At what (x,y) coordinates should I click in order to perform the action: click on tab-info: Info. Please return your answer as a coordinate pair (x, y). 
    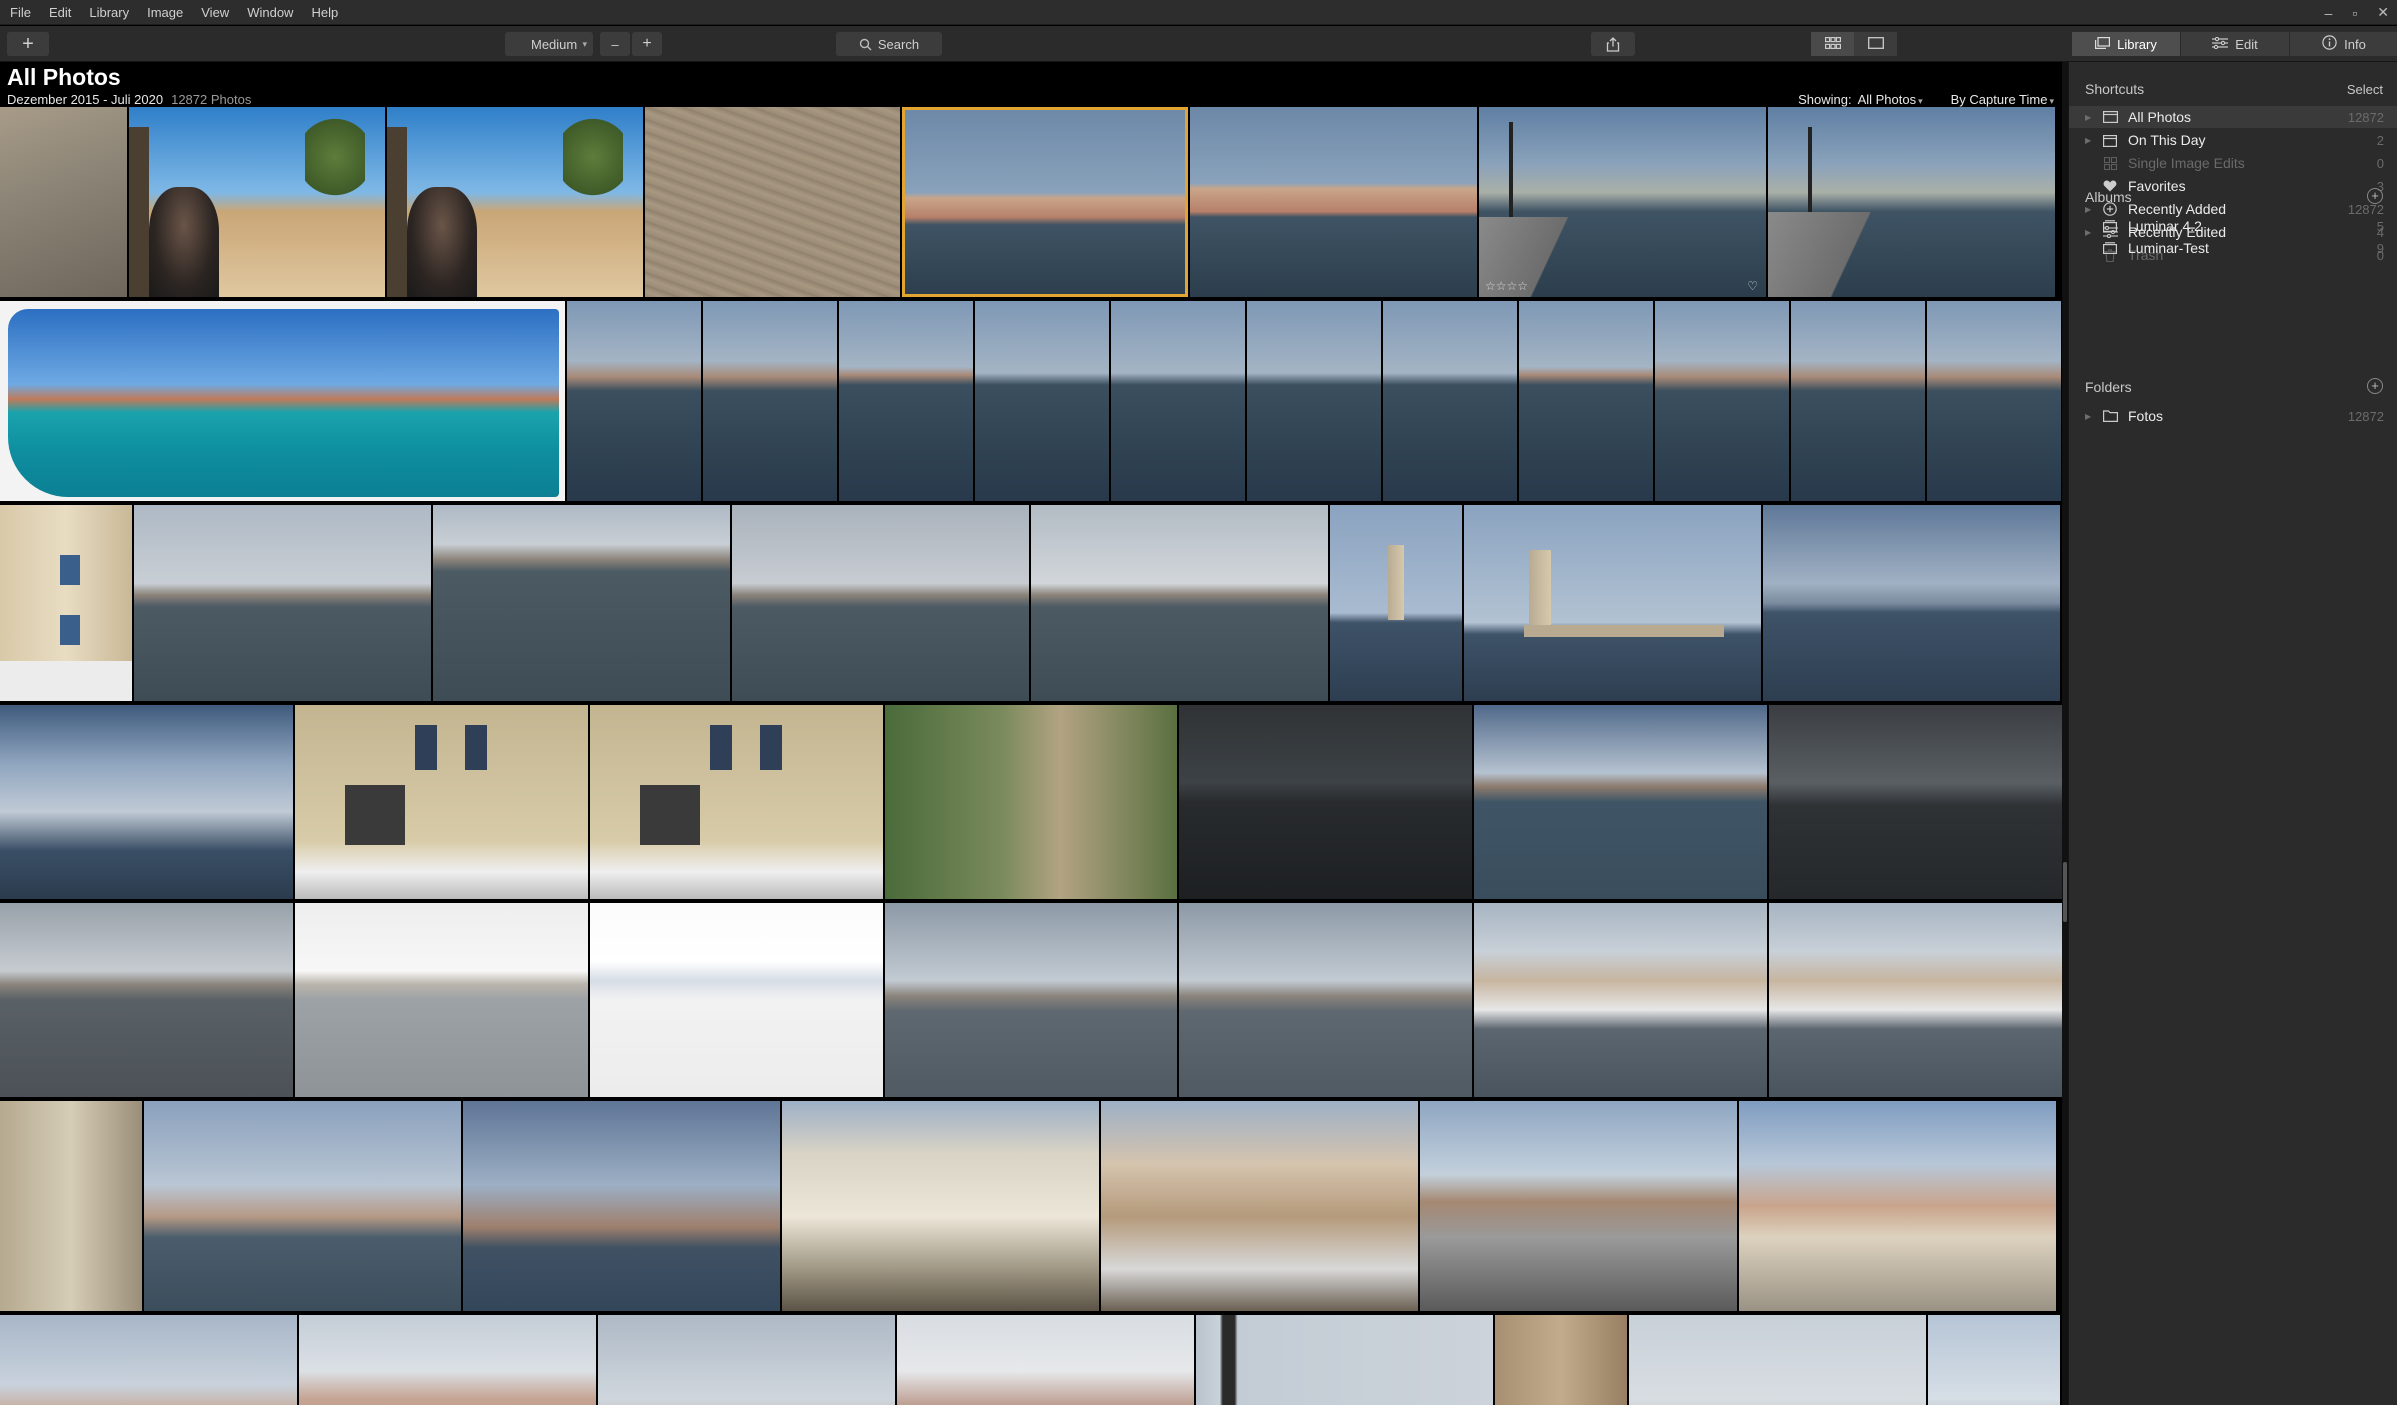
    Looking at the image, I should click on (2343, 44).